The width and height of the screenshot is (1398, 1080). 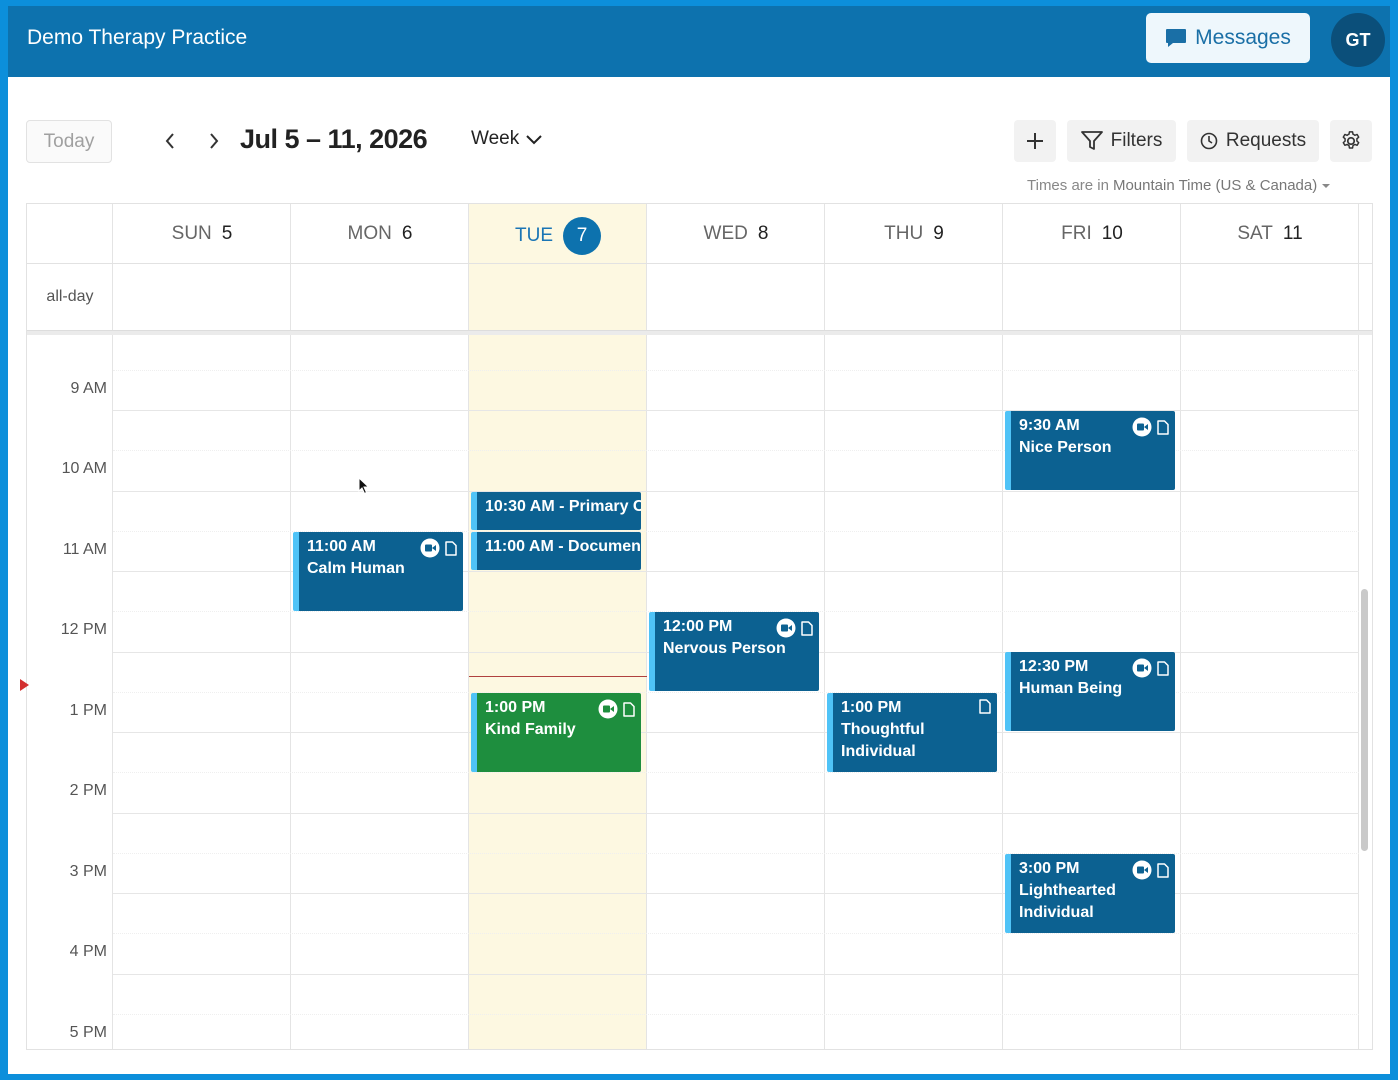 What do you see at coordinates (883, 740) in the screenshot?
I see `event-title: Thoughtful Individual` at bounding box center [883, 740].